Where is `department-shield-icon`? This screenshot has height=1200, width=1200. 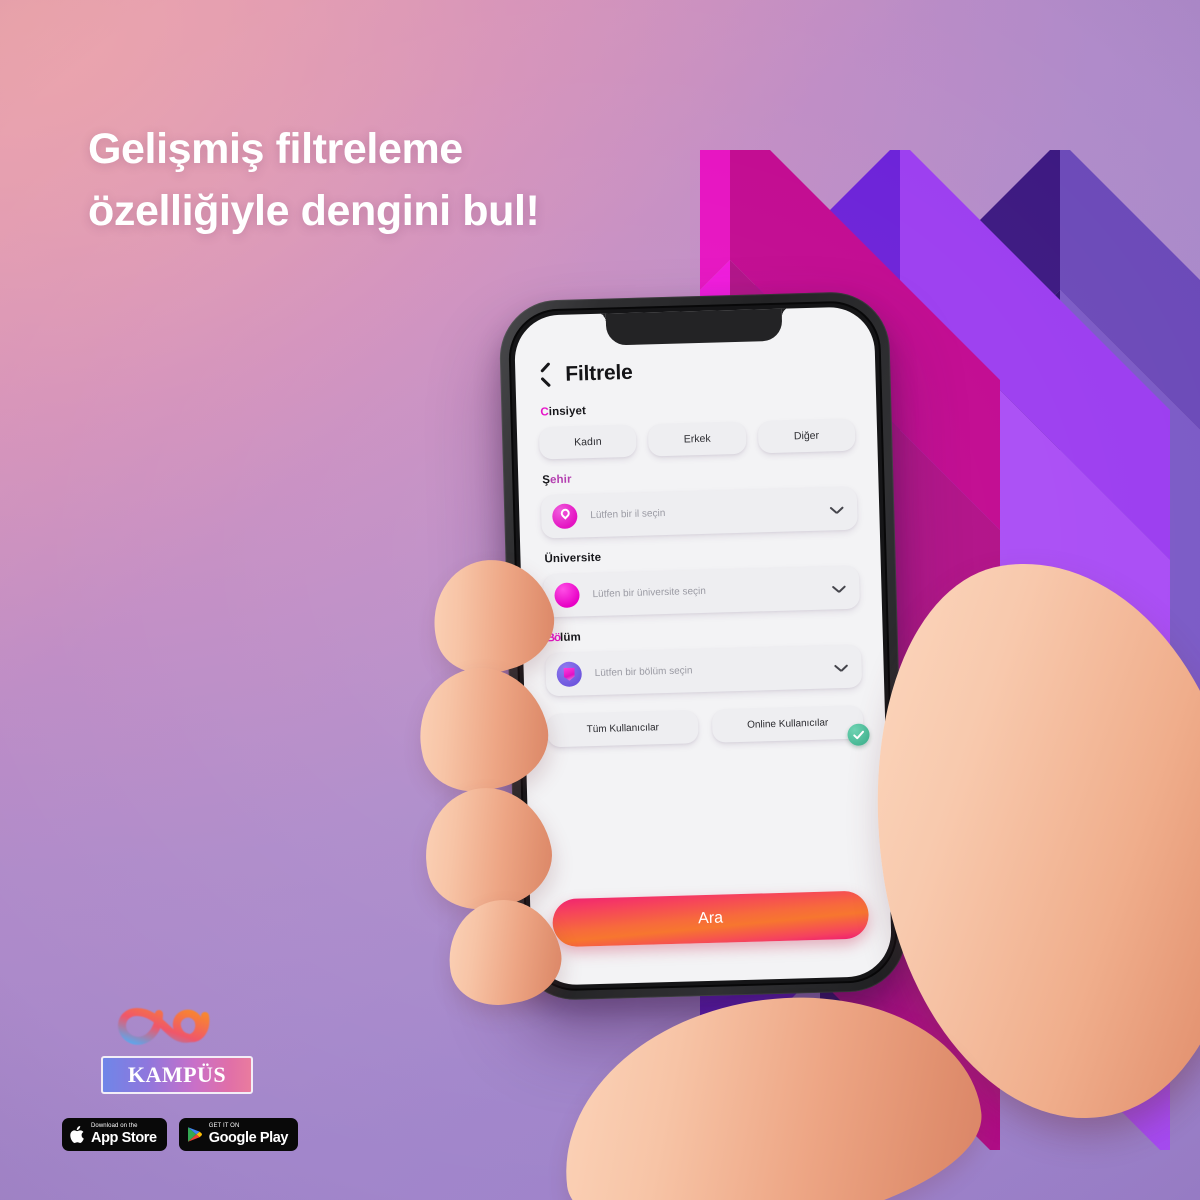 department-shield-icon is located at coordinates (569, 674).